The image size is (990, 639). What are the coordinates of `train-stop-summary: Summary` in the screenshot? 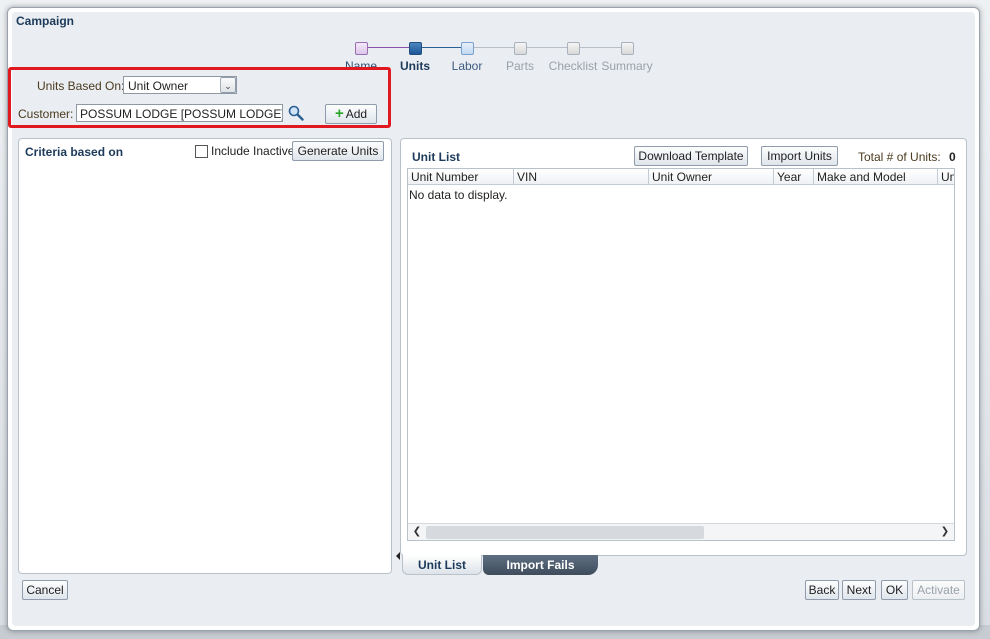 It's located at (627, 56).